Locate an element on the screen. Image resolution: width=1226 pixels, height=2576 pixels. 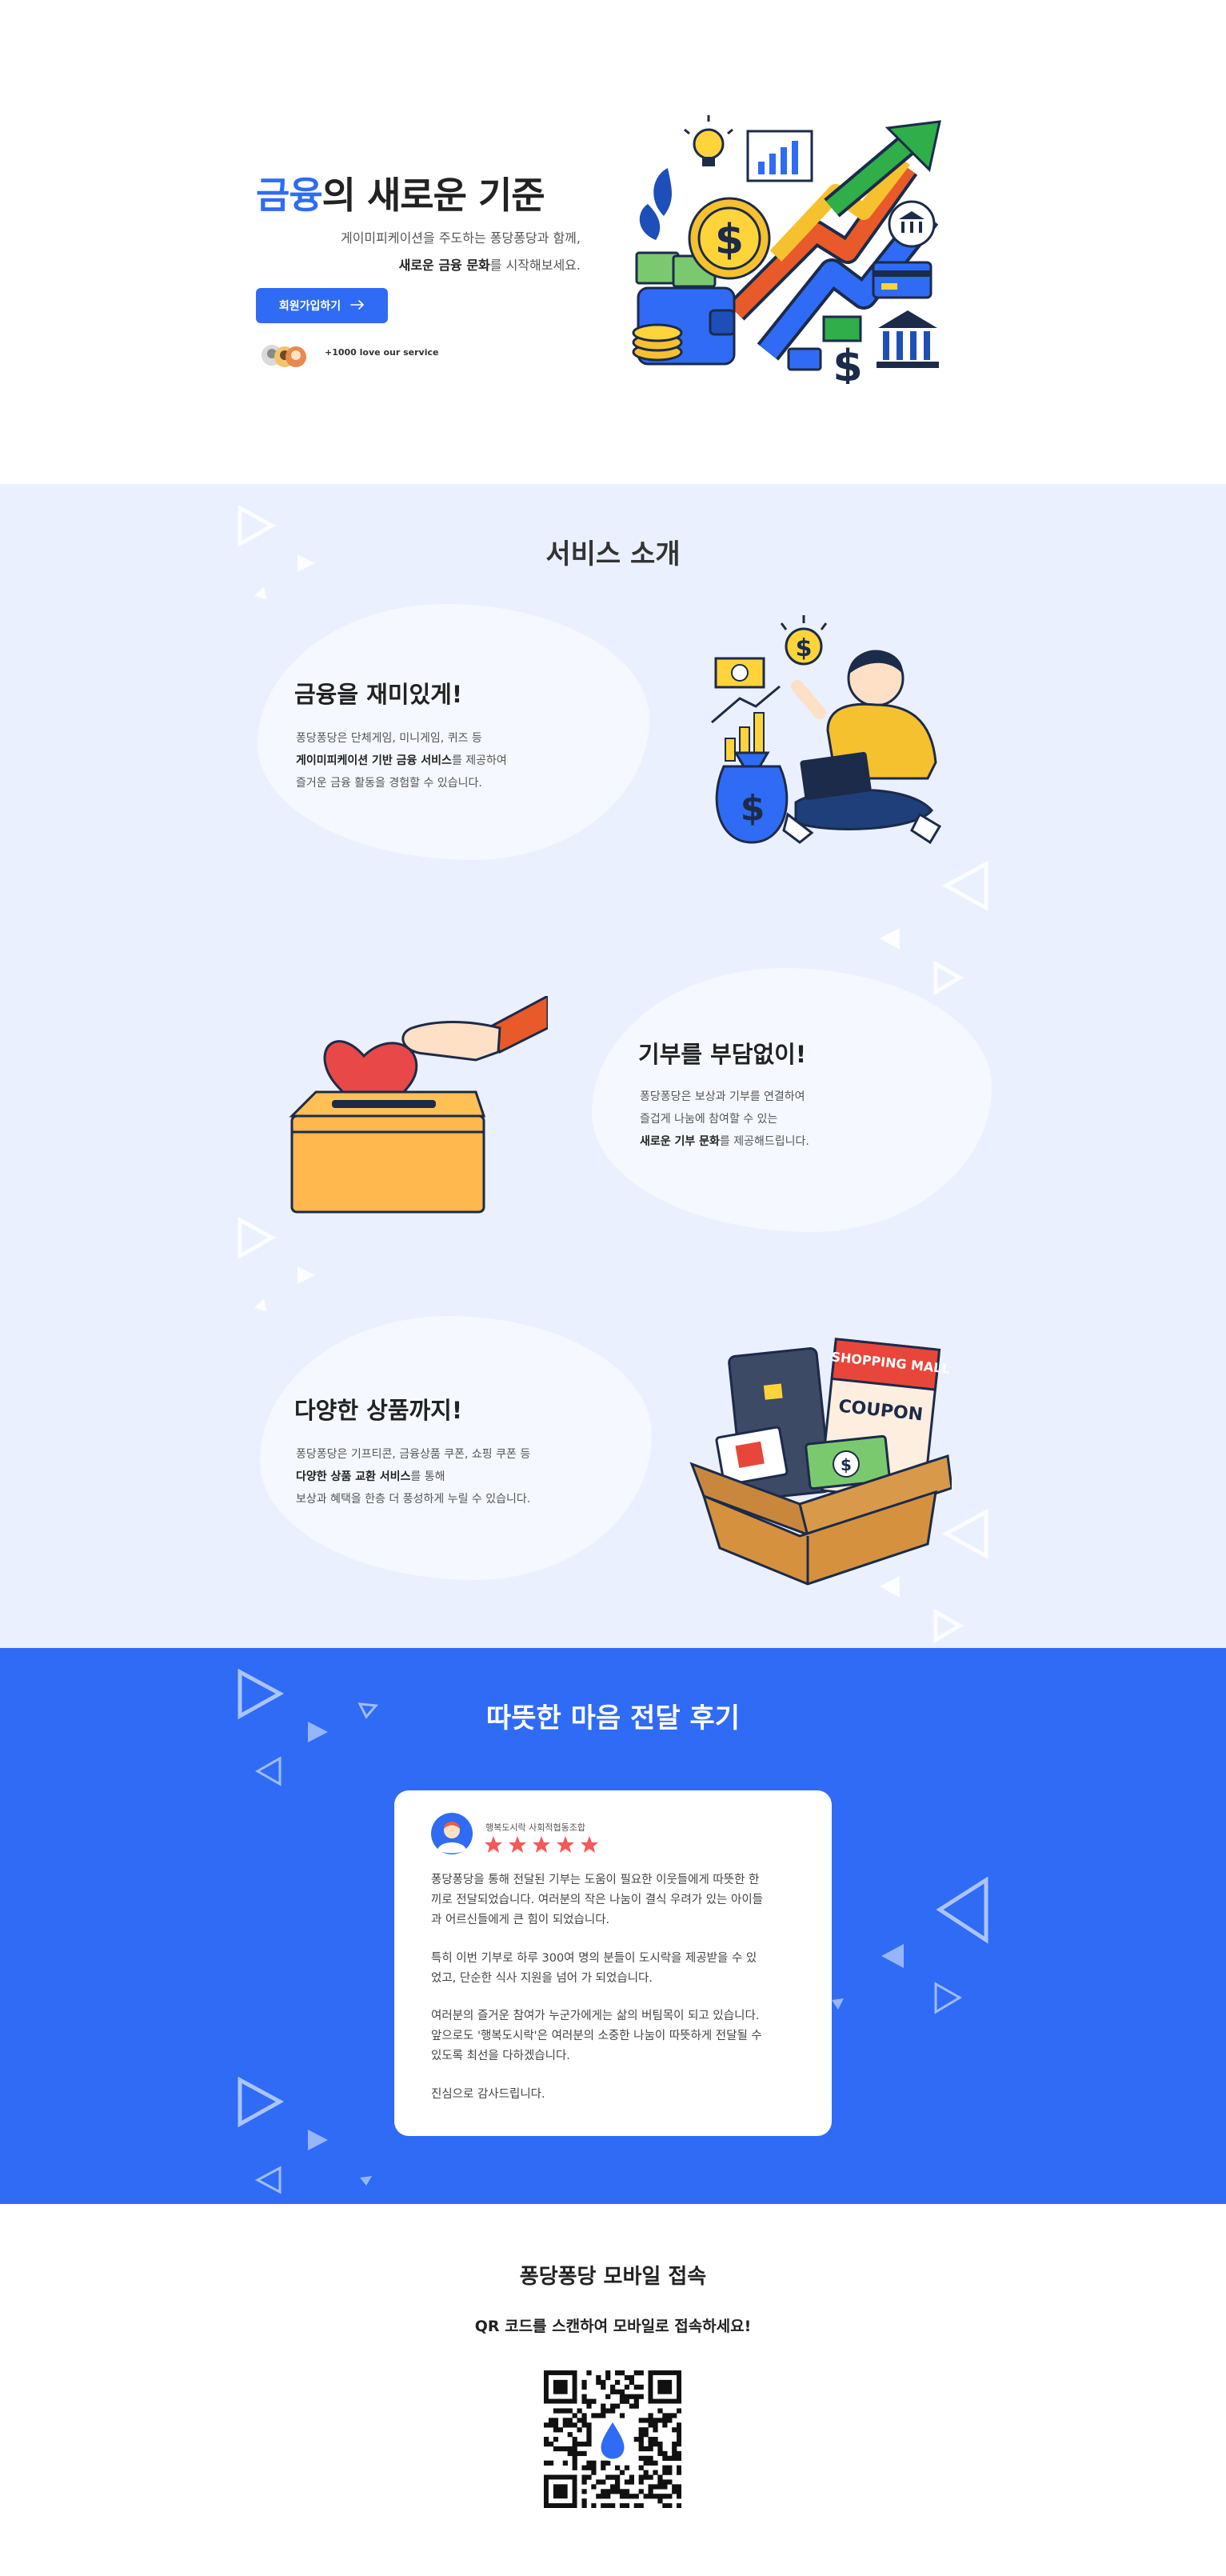
feature-desc-rest: 를 제공해드립니다. is located at coordinates (764, 1141).